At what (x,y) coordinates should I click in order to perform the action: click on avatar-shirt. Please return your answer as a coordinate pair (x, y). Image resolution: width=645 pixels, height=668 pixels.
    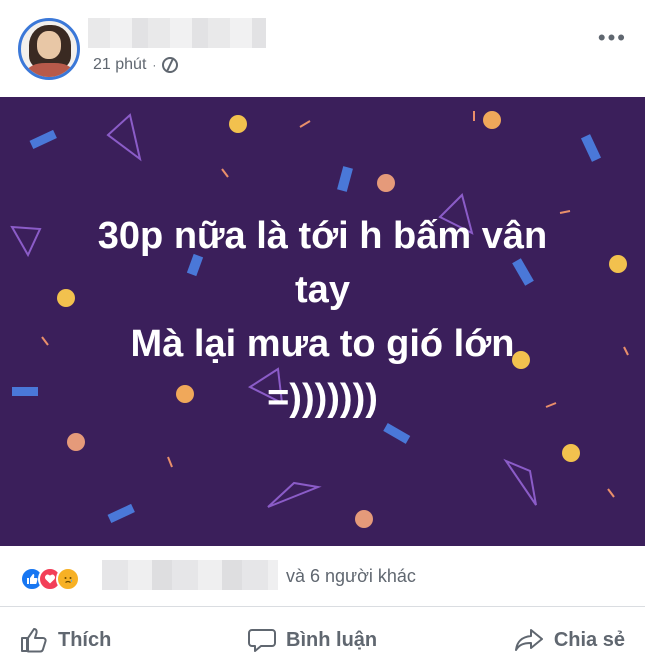
    Looking at the image, I should click on (50, 70).